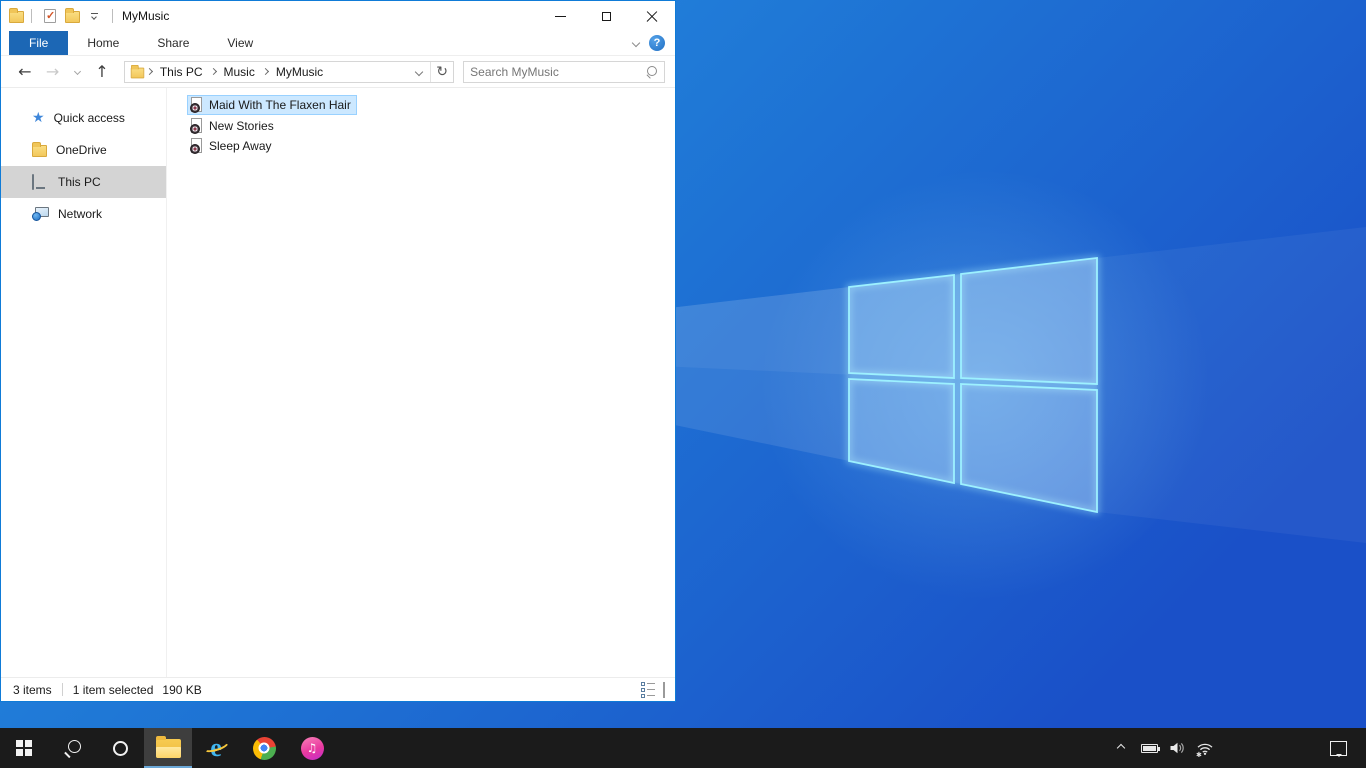 The image size is (1366, 768). What do you see at coordinates (1199, 755) in the screenshot?
I see `no-internet-indicator: ✱` at bounding box center [1199, 755].